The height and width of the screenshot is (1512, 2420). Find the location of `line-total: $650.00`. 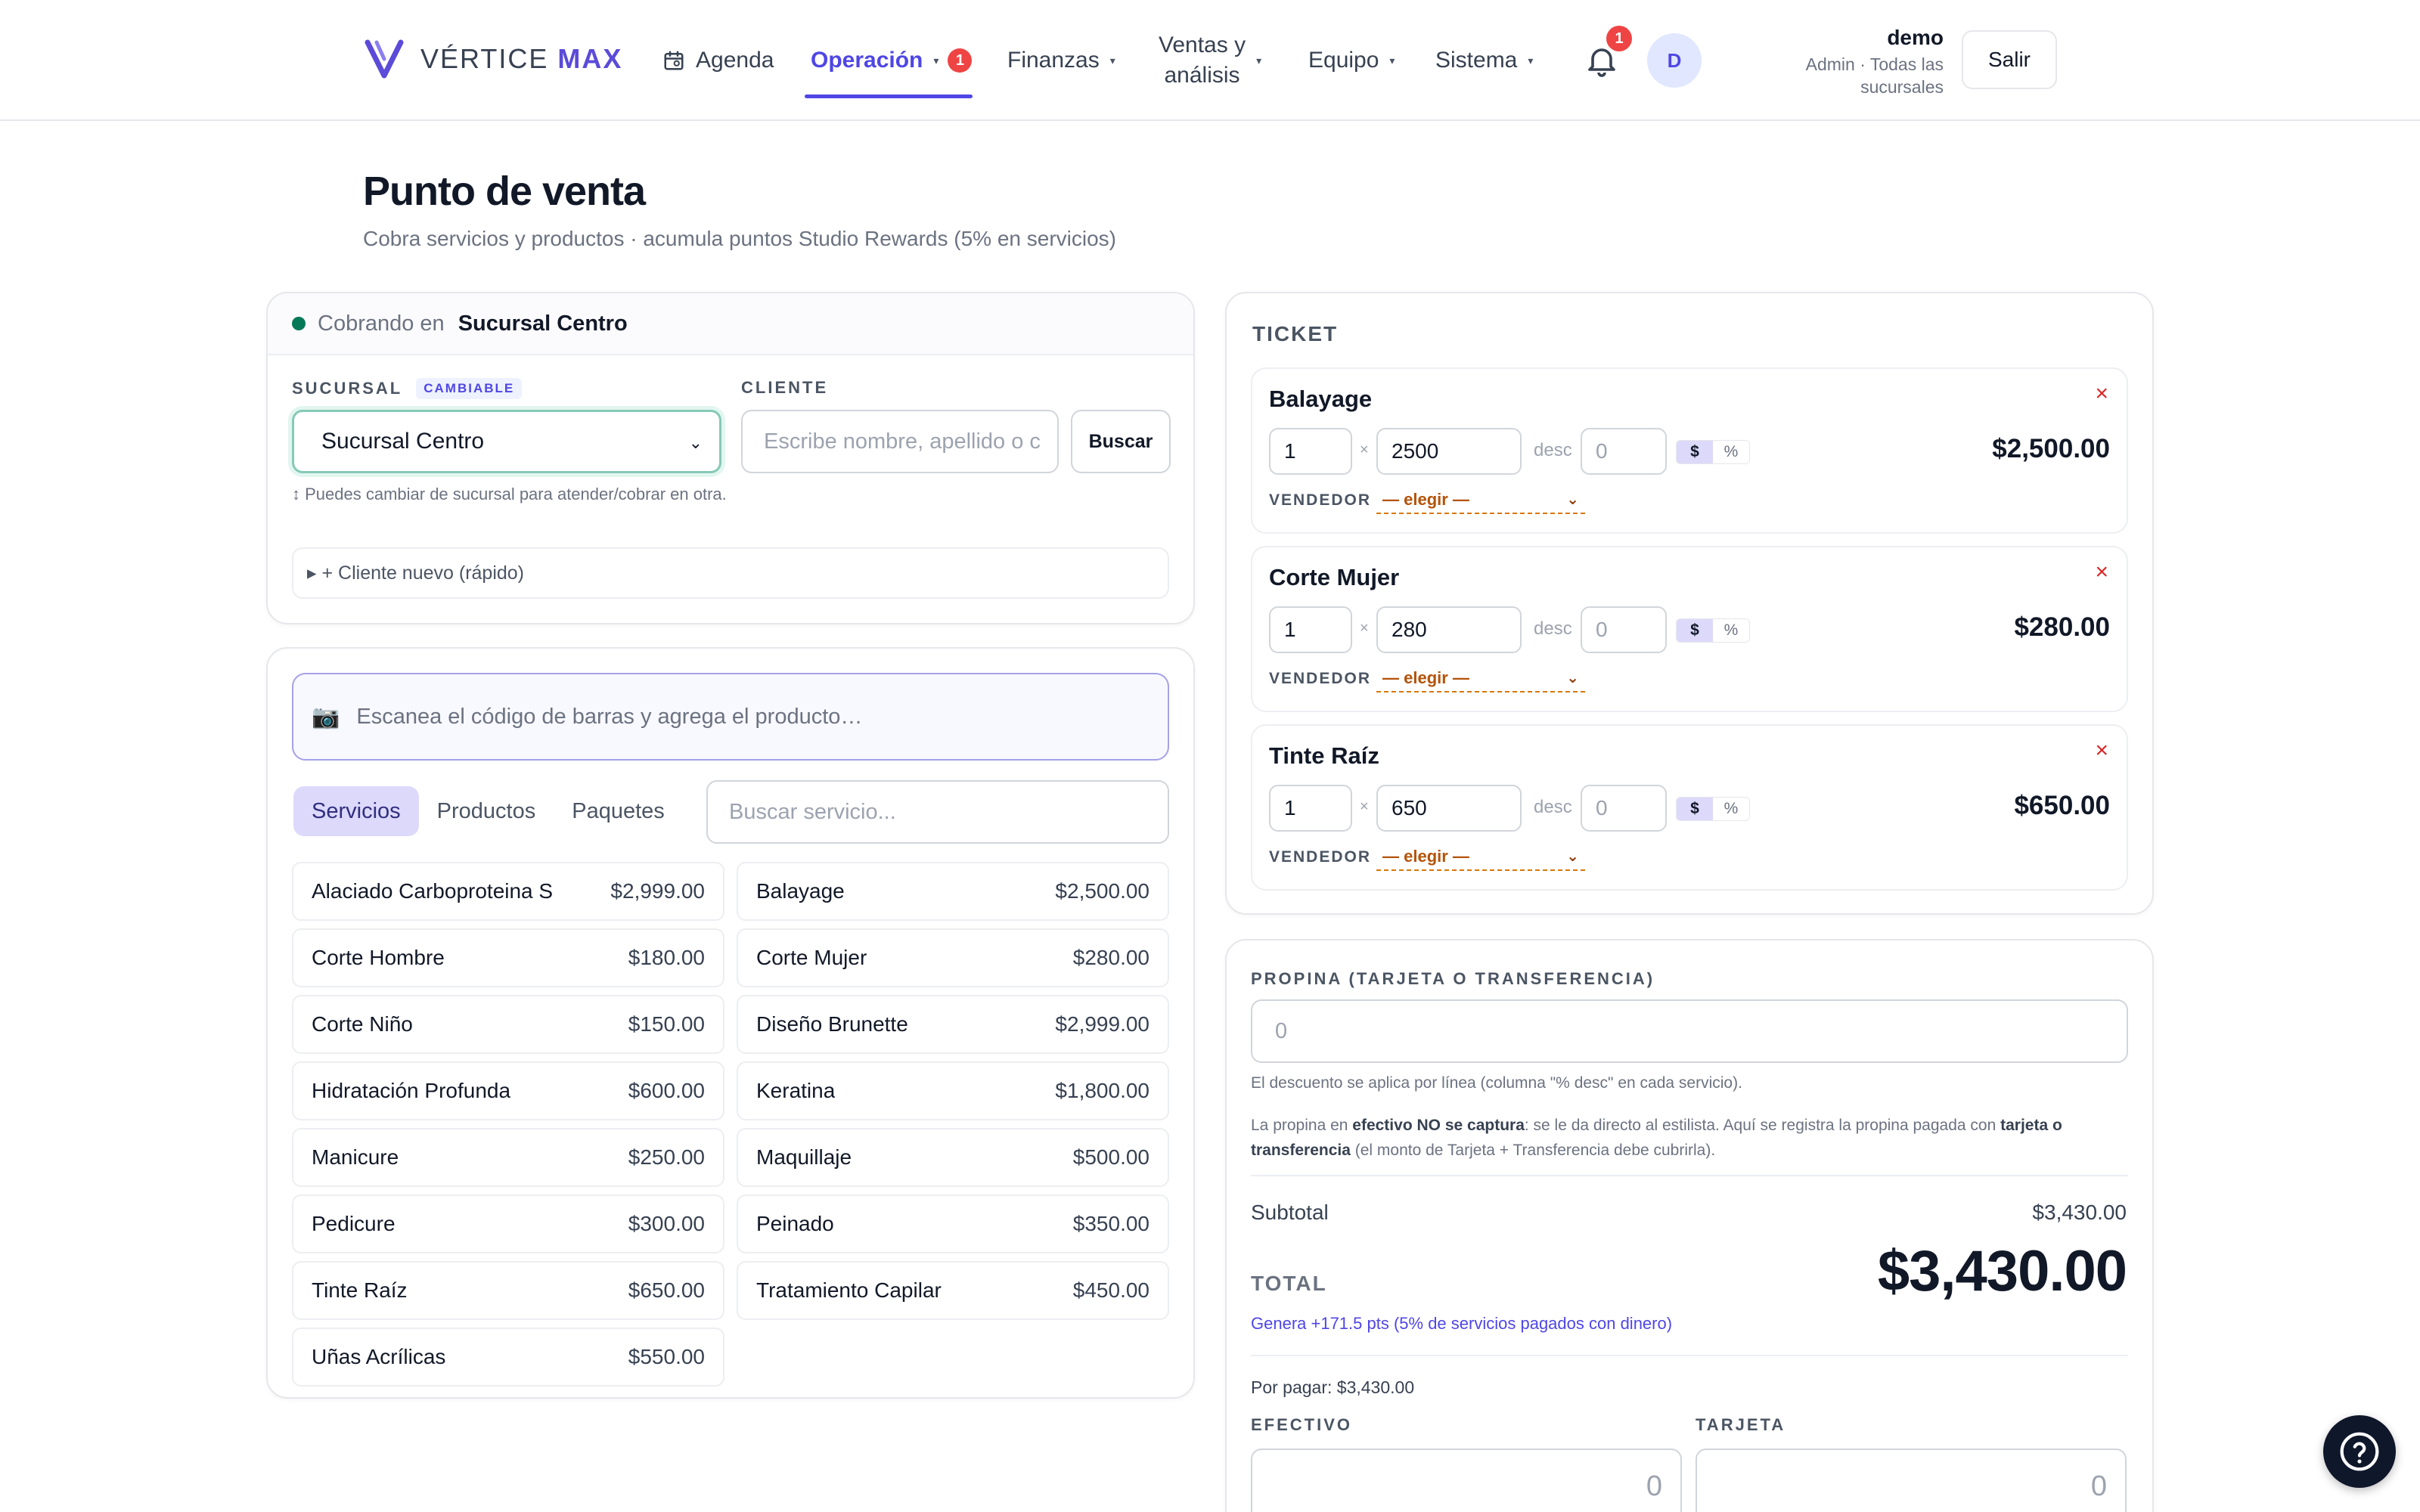

line-total: $650.00 is located at coordinates (2062, 806).